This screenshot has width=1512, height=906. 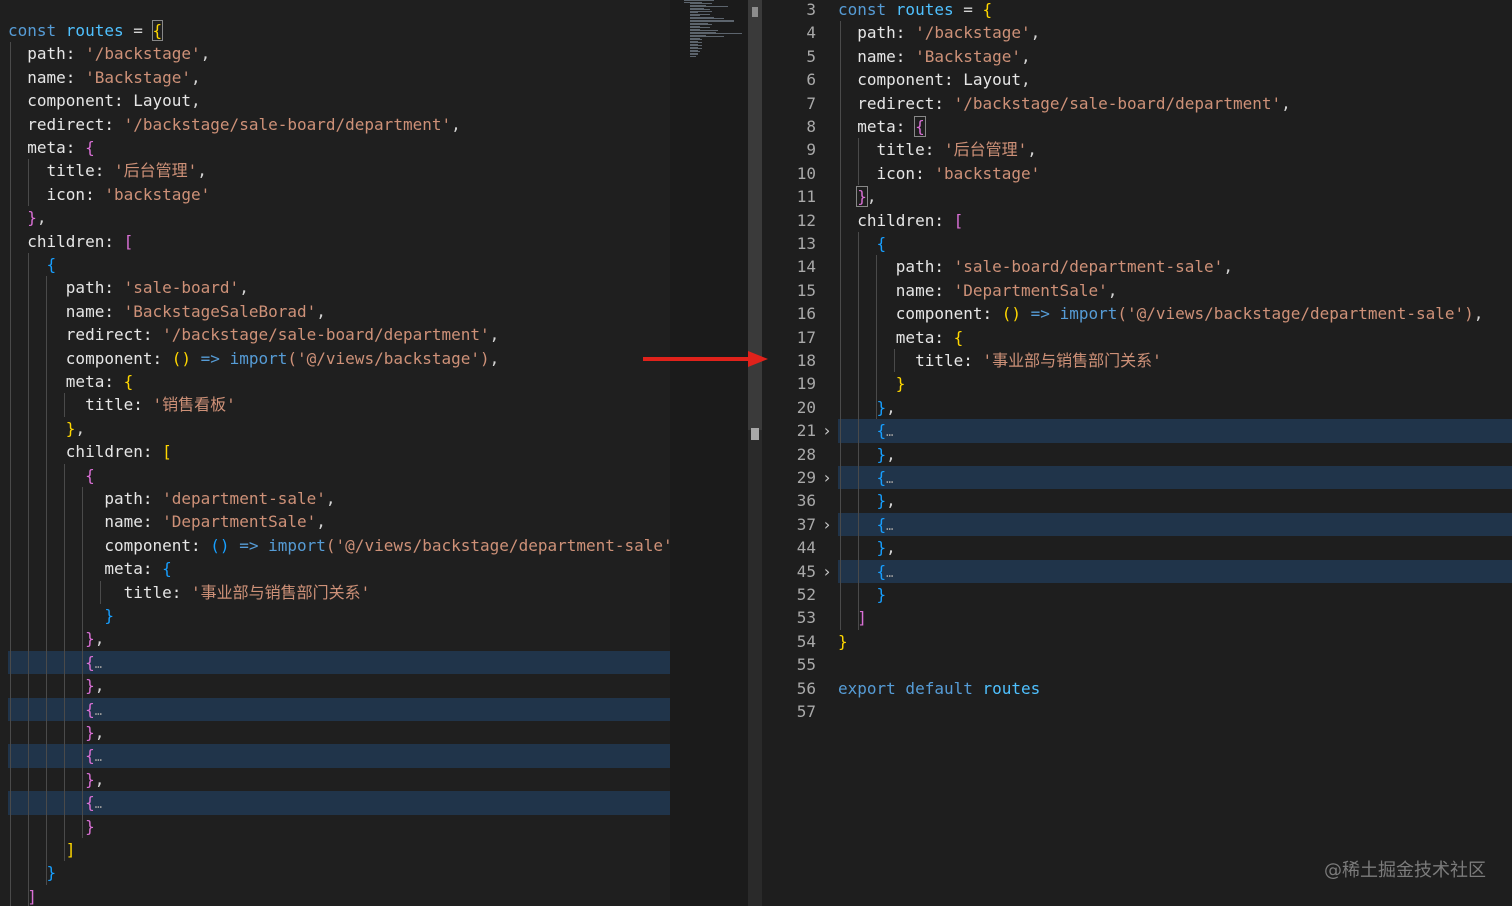 I want to click on code-token: {, so click(x=90, y=662).